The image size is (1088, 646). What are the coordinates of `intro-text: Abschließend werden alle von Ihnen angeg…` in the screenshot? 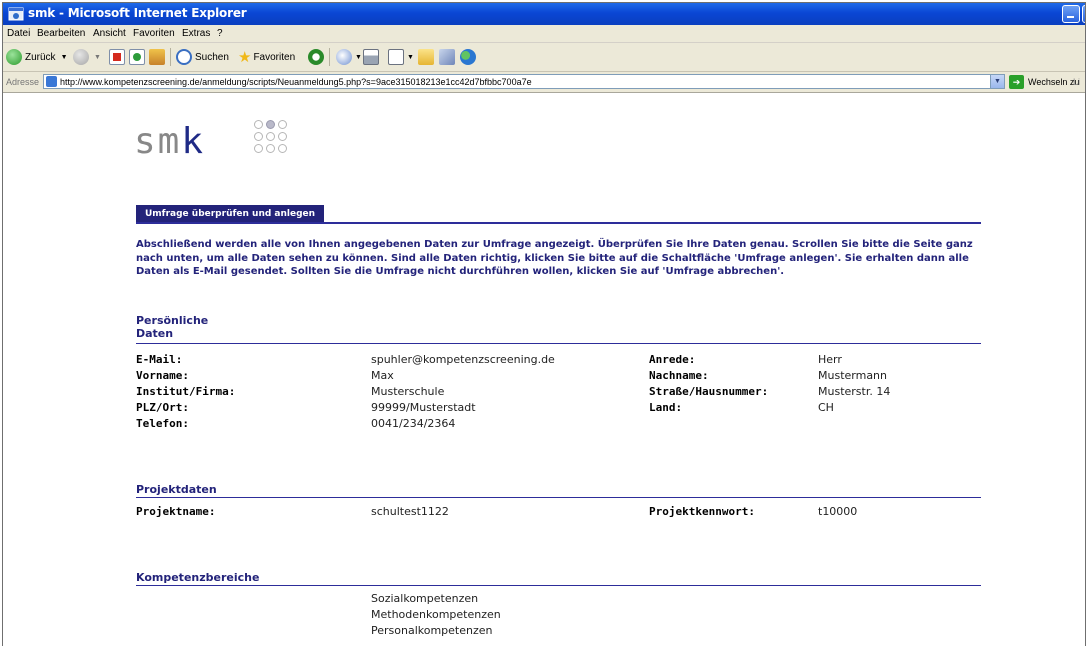 It's located at (554, 258).